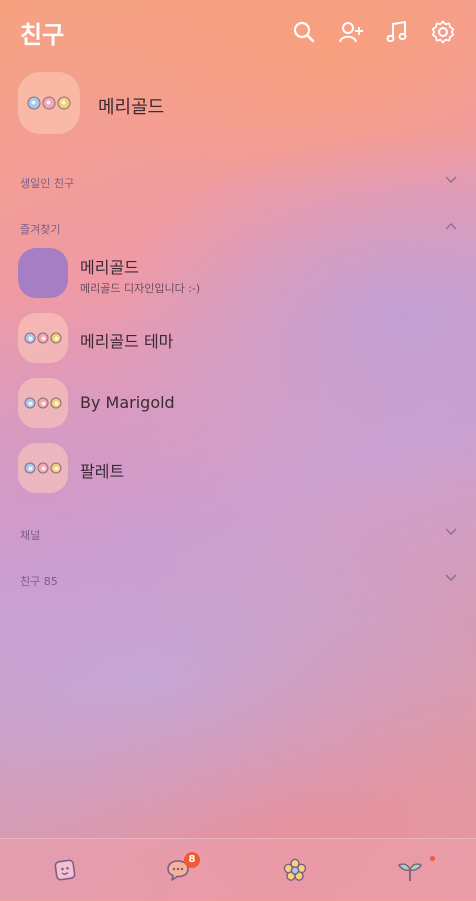  Describe the element at coordinates (47, 183) in the screenshot. I see `section-birthday-label: 생일인 친구` at that location.